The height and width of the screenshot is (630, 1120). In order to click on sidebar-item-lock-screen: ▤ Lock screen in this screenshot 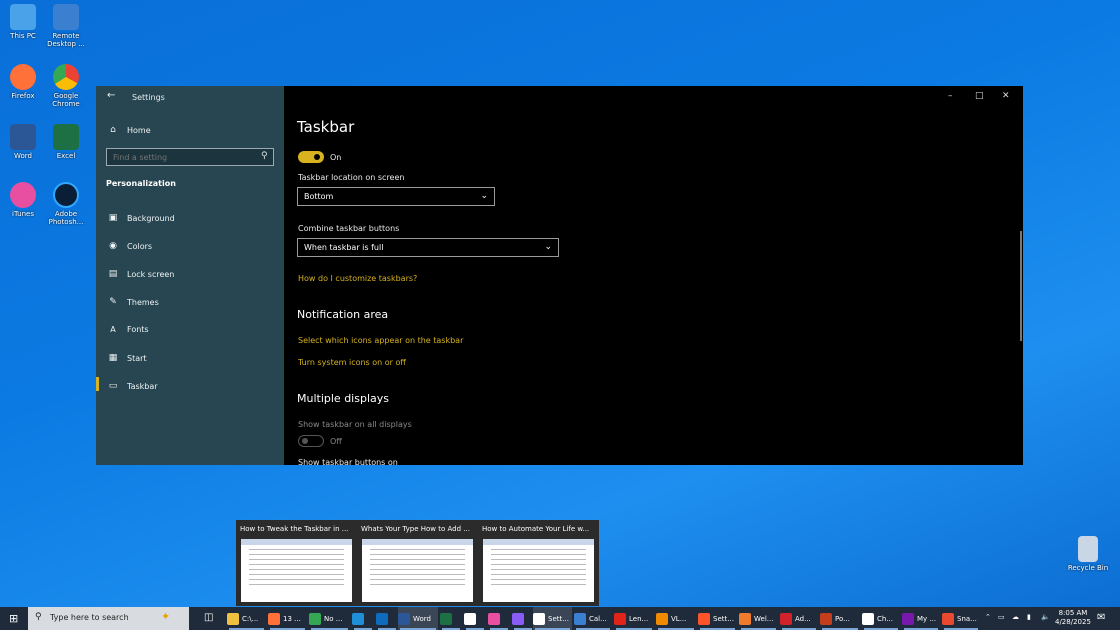, I will do `click(141, 274)`.